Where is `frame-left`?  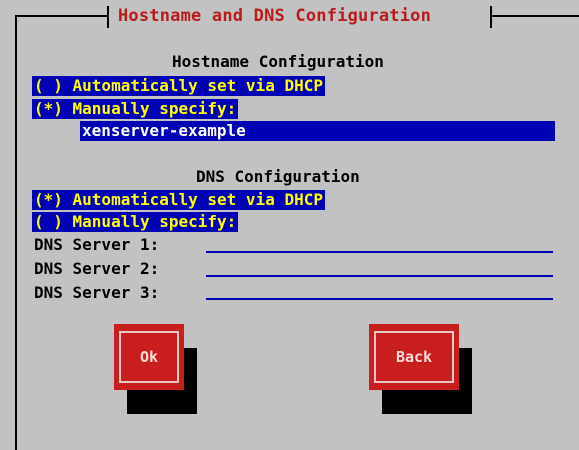
frame-left is located at coordinates (16, 232).